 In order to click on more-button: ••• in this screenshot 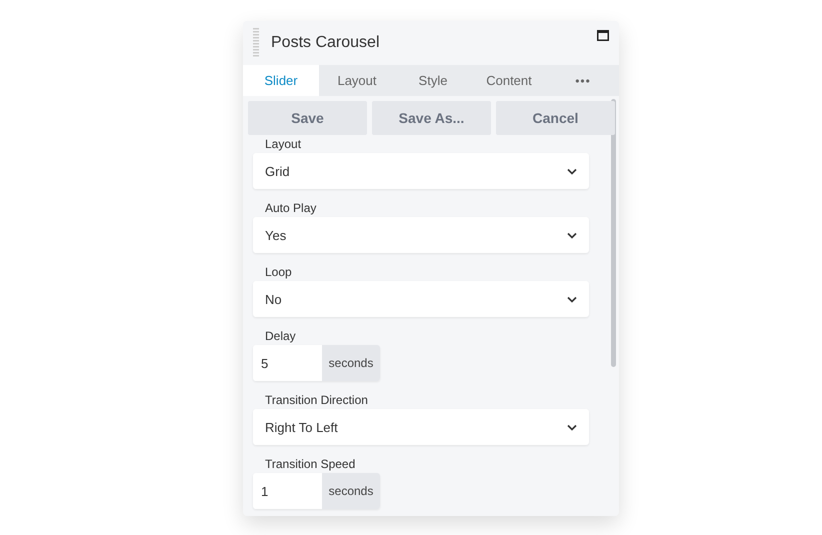, I will do `click(583, 80)`.